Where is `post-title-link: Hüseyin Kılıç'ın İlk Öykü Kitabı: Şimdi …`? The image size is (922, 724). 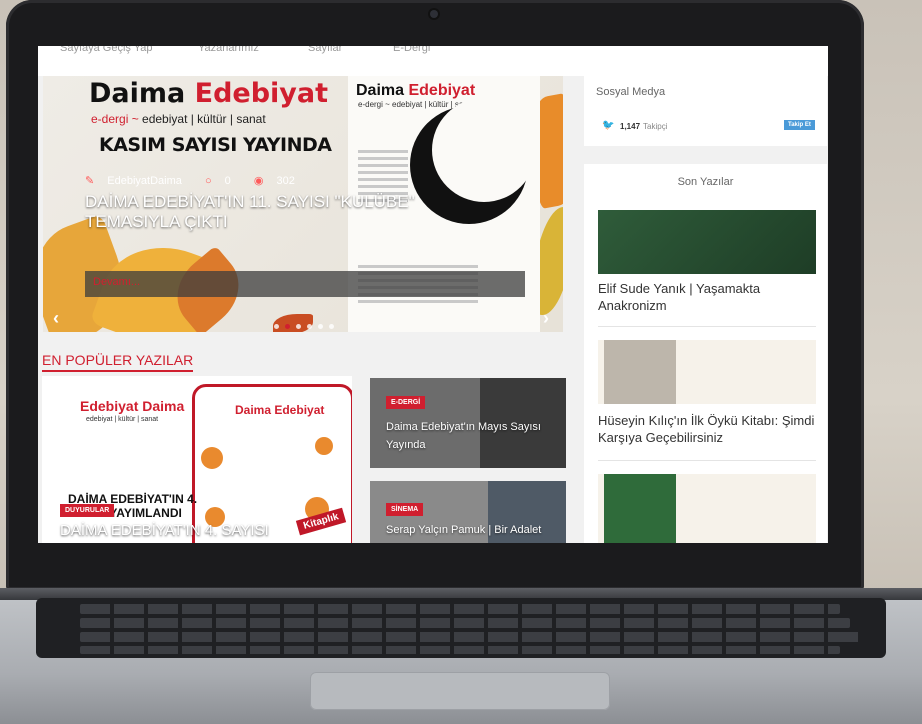 post-title-link: Hüseyin Kılıç'ın İlk Öykü Kitabı: Şimdi … is located at coordinates (707, 429).